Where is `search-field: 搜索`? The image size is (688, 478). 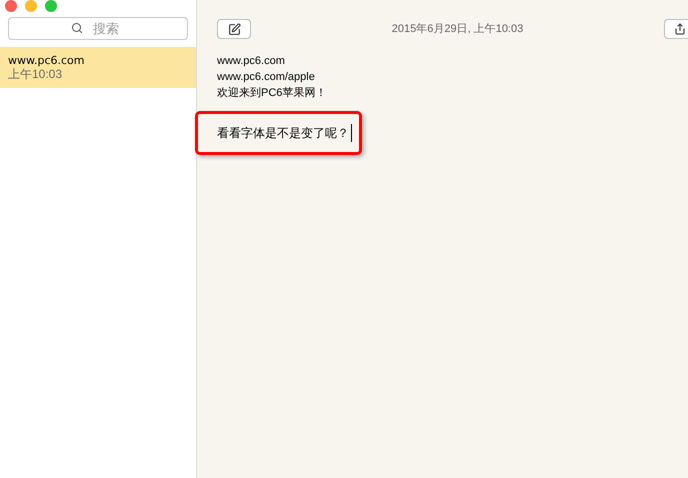
search-field: 搜索 is located at coordinates (98, 28).